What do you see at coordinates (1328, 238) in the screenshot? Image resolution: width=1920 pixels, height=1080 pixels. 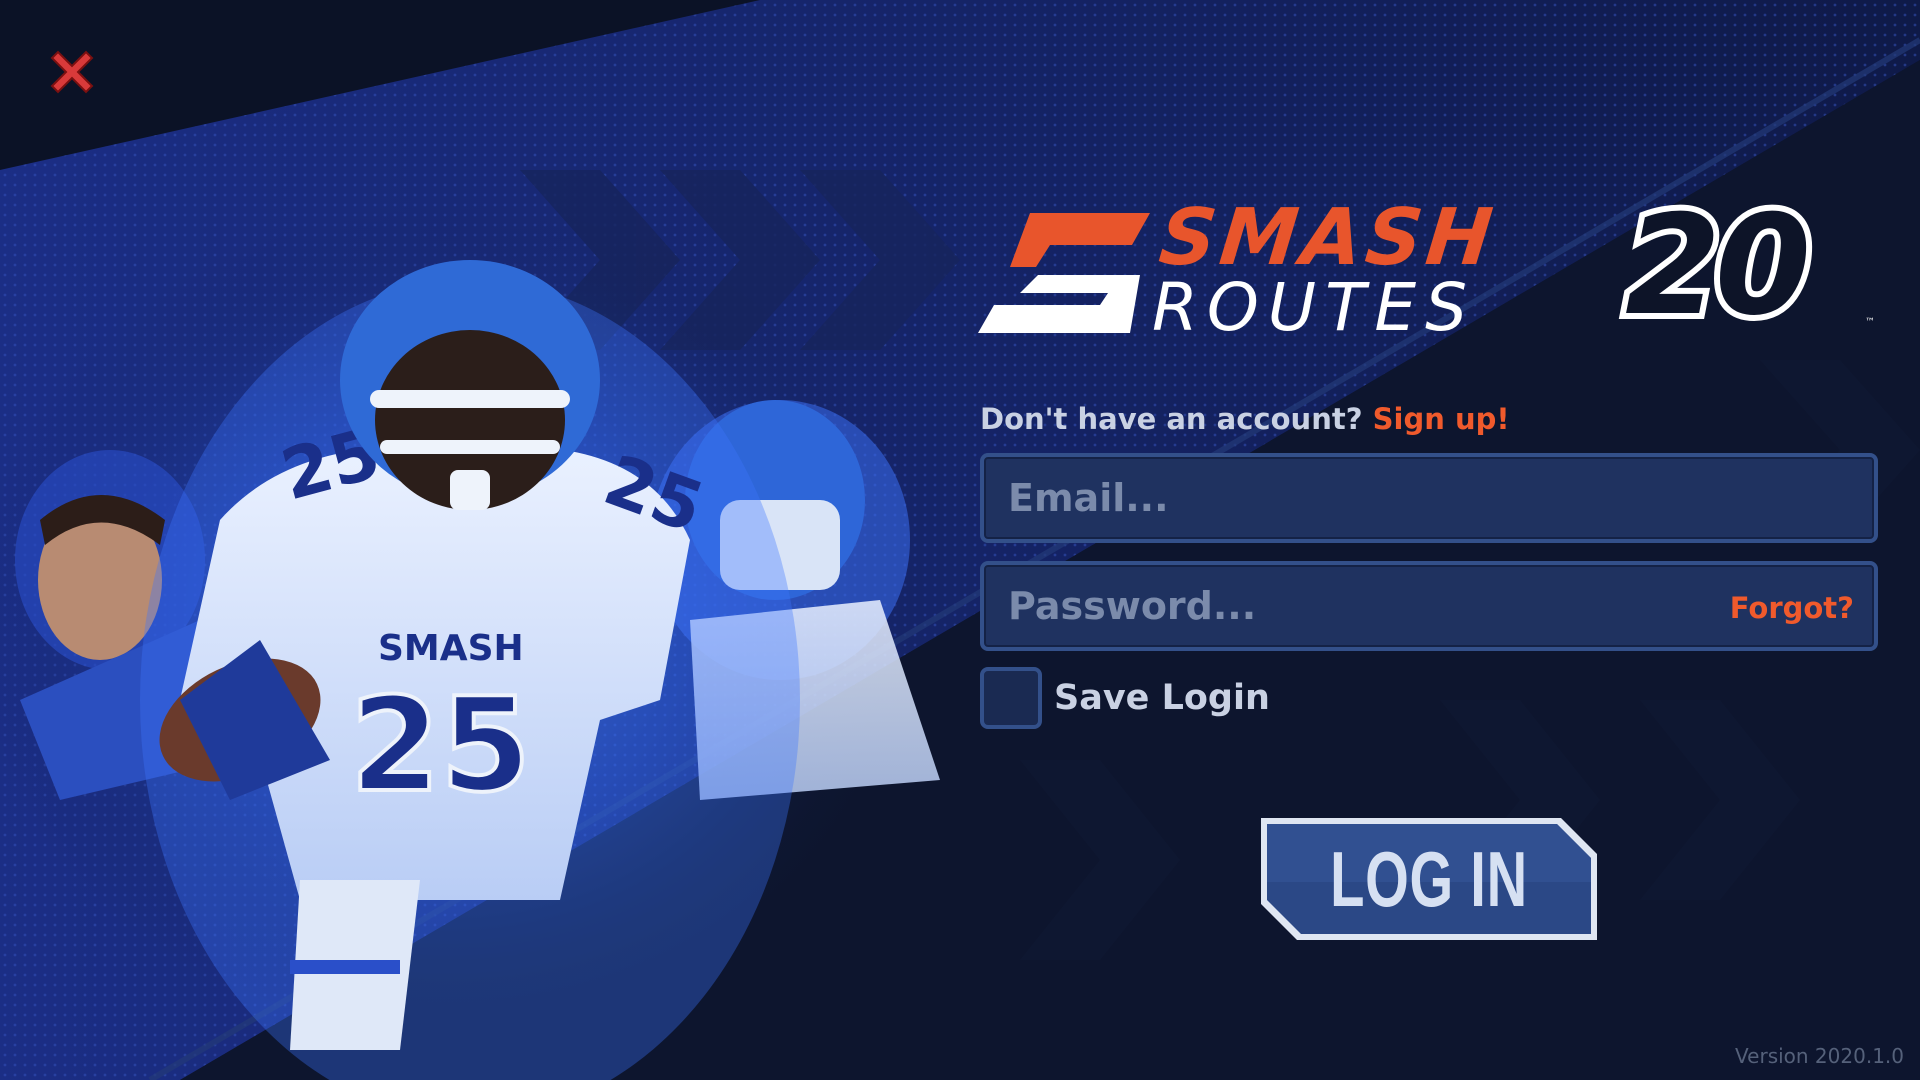 I see `logo-smash-text: SMASH` at bounding box center [1328, 238].